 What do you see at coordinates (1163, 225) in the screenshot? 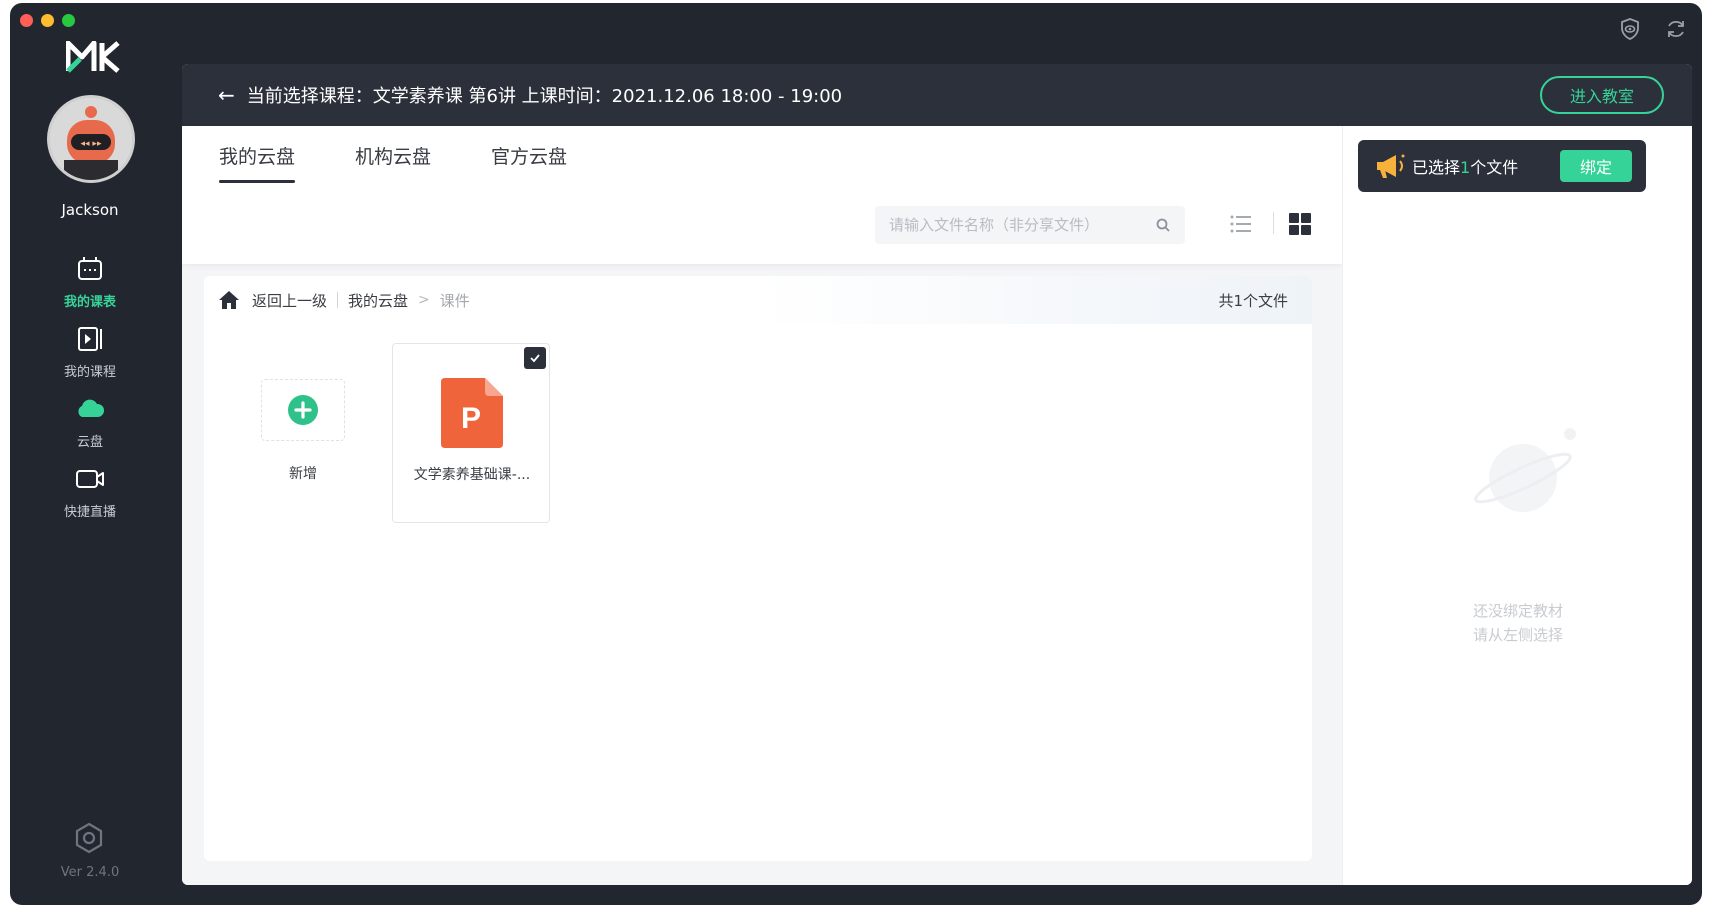
I see `search-icon` at bounding box center [1163, 225].